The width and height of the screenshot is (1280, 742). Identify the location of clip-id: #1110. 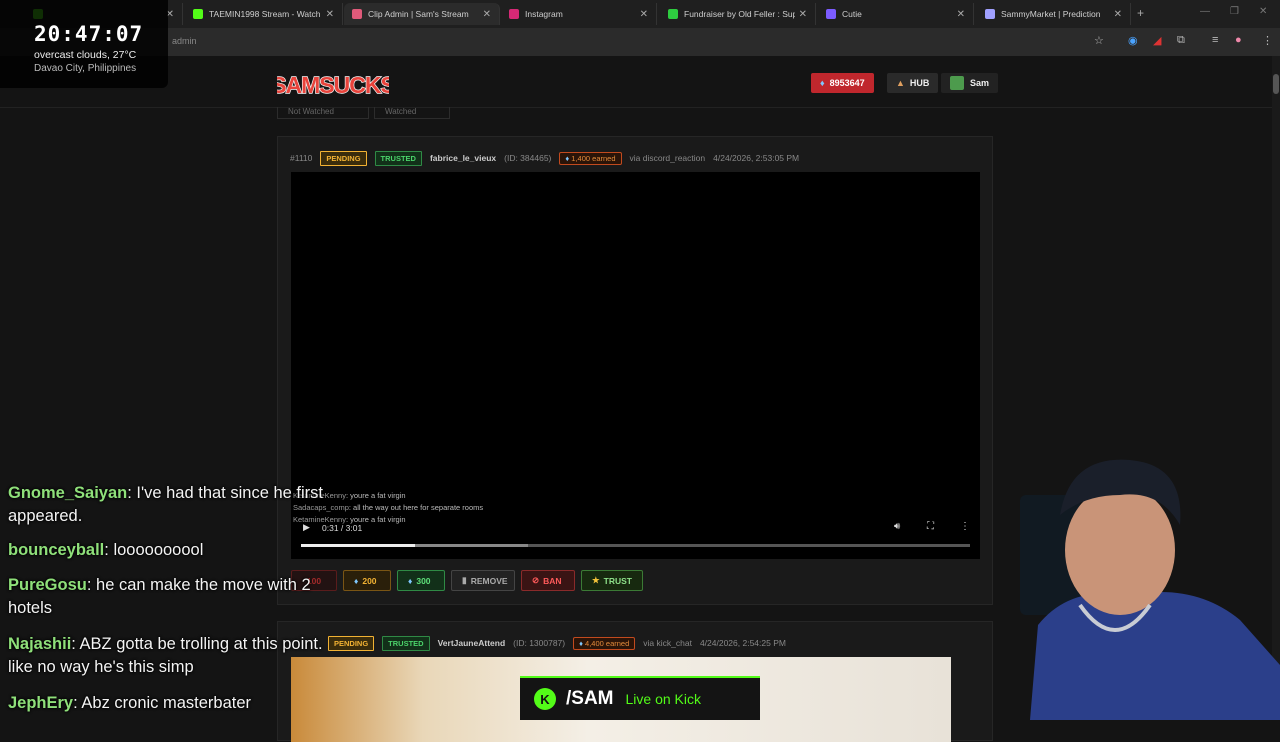
(301, 158).